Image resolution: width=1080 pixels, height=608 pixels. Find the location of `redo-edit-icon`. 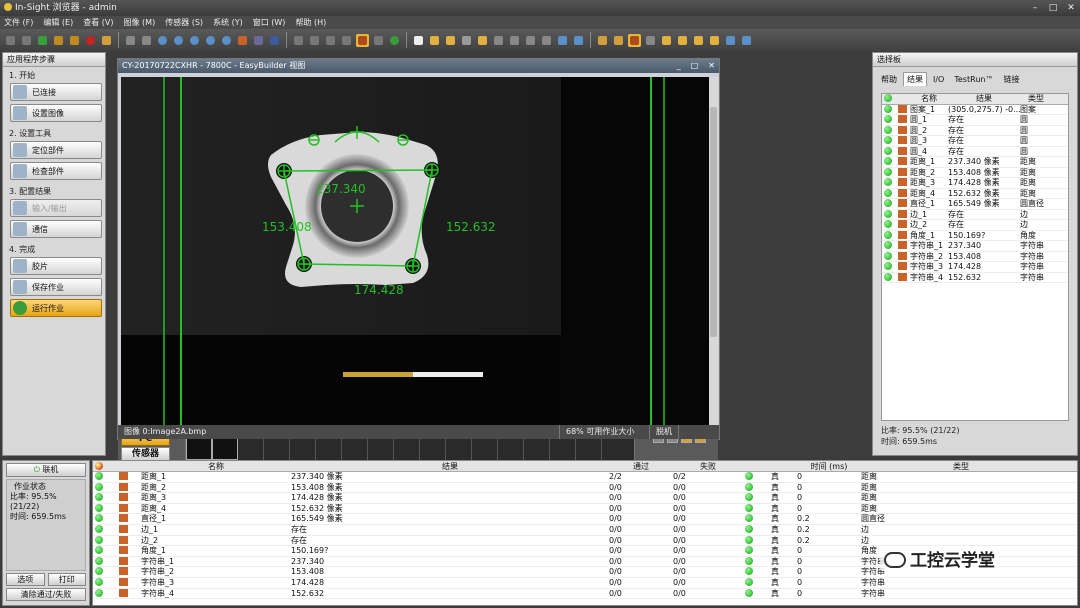

redo-edit-icon is located at coordinates (578, 40).